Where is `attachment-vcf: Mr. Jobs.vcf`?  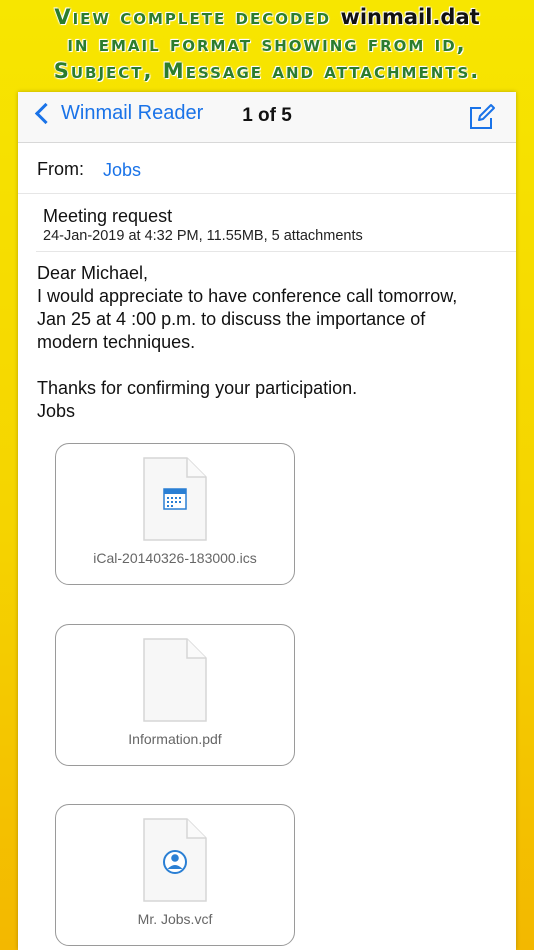 attachment-vcf: Mr. Jobs.vcf is located at coordinates (175, 875).